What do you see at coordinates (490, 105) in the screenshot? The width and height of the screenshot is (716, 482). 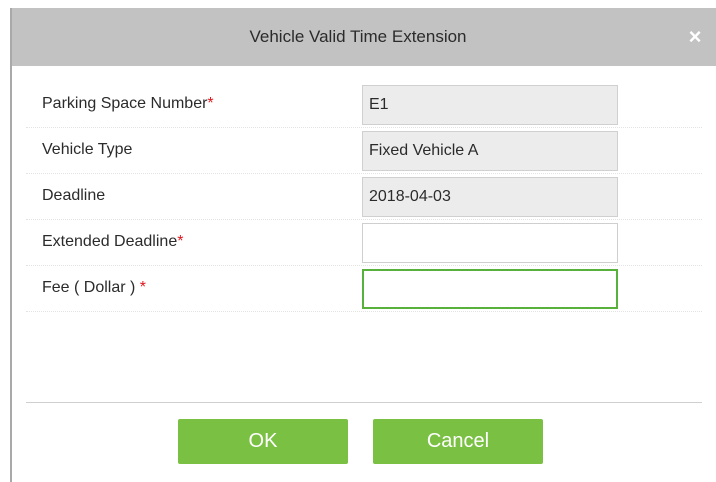 I see `parking-space-number-field` at bounding box center [490, 105].